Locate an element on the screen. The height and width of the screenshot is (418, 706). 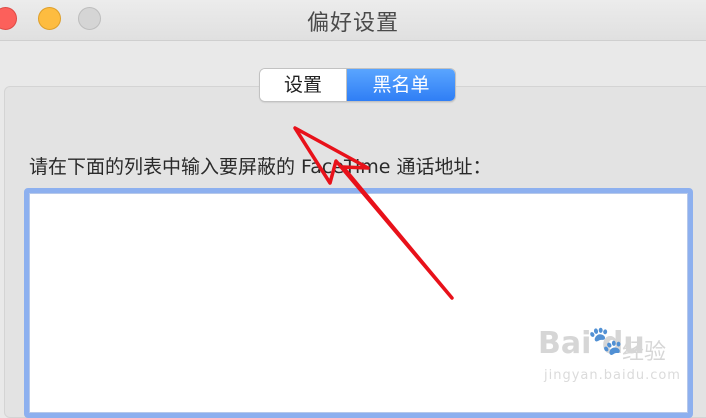
paw-icon: 🐾 is located at coordinates (605, 340).